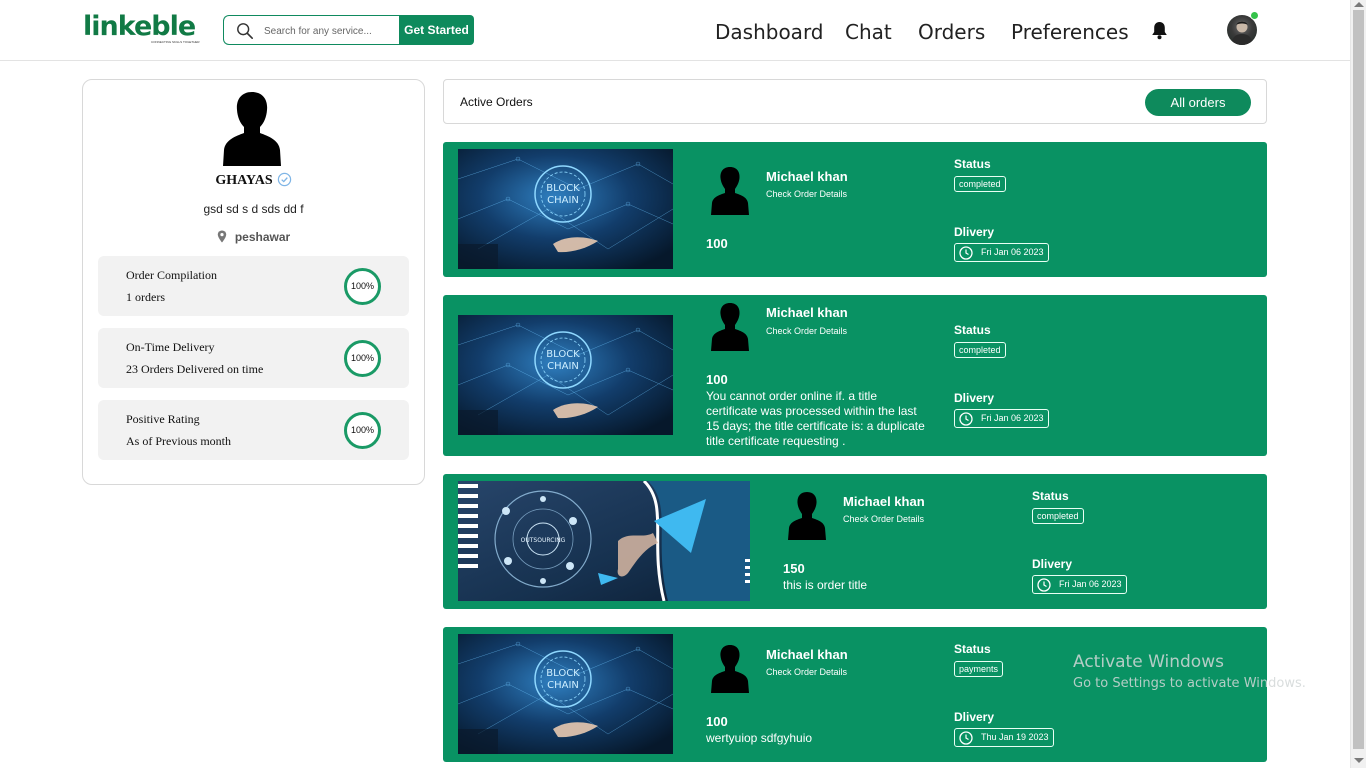  What do you see at coordinates (175, 42) in the screenshot?
I see `logo-tagline: CONNECTING SKILLS TOGETHER` at bounding box center [175, 42].